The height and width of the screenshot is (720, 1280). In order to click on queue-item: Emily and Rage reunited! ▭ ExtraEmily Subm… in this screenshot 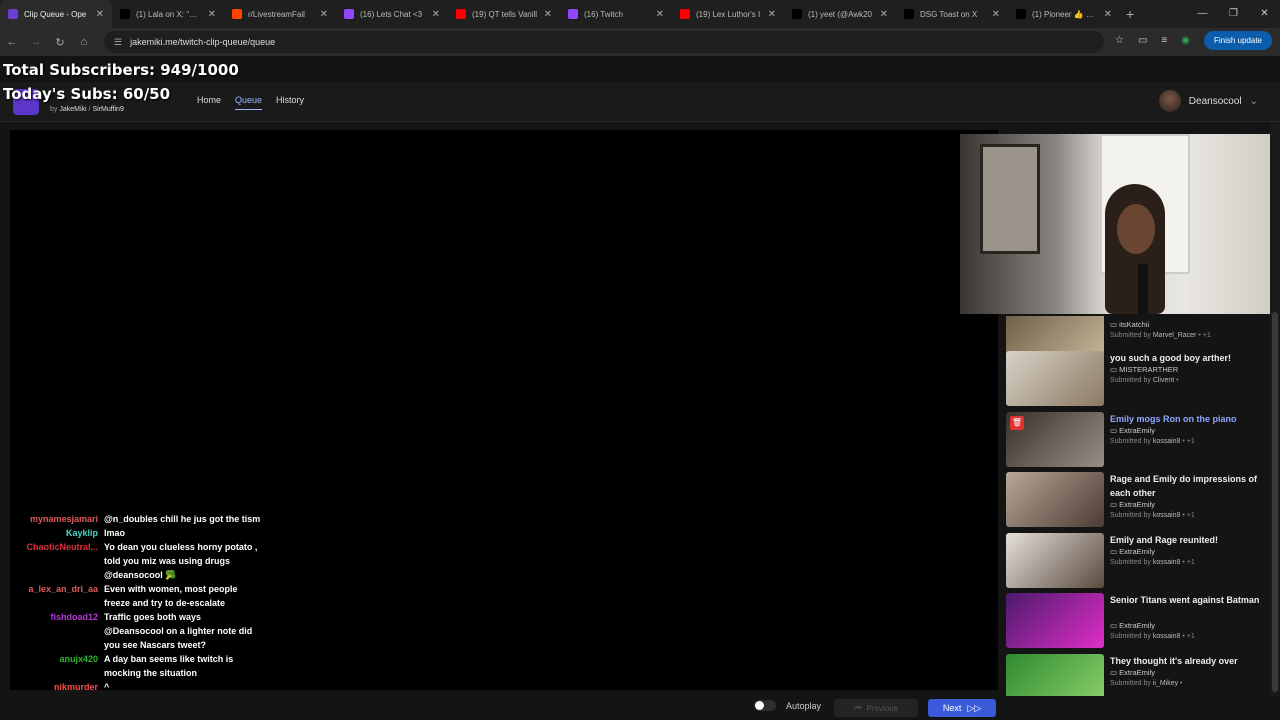, I will do `click(1137, 561)`.